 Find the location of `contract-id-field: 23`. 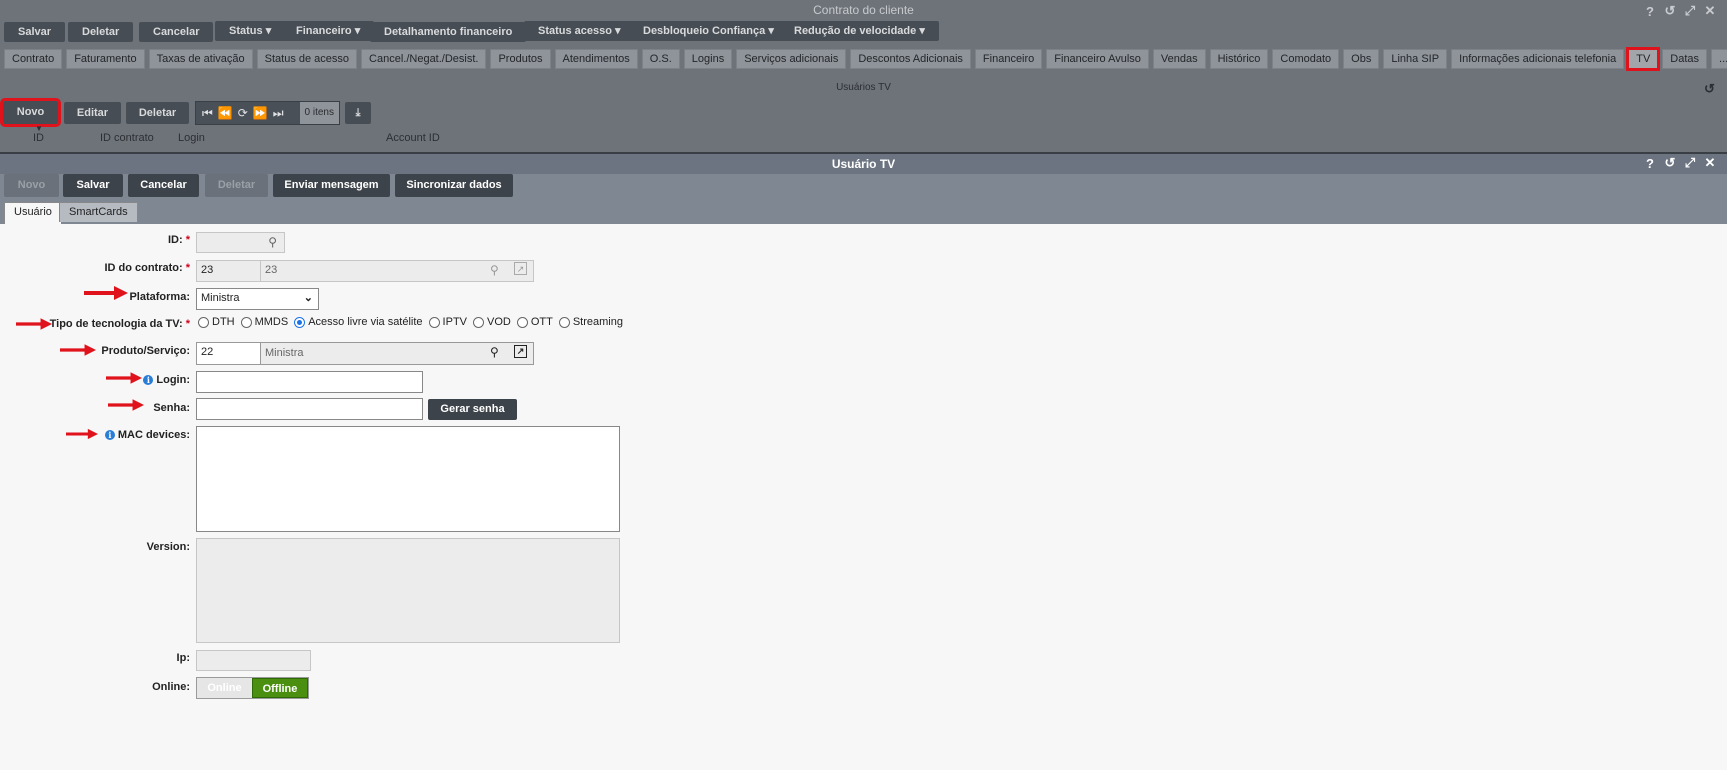

contract-id-field: 23 is located at coordinates (228, 271).